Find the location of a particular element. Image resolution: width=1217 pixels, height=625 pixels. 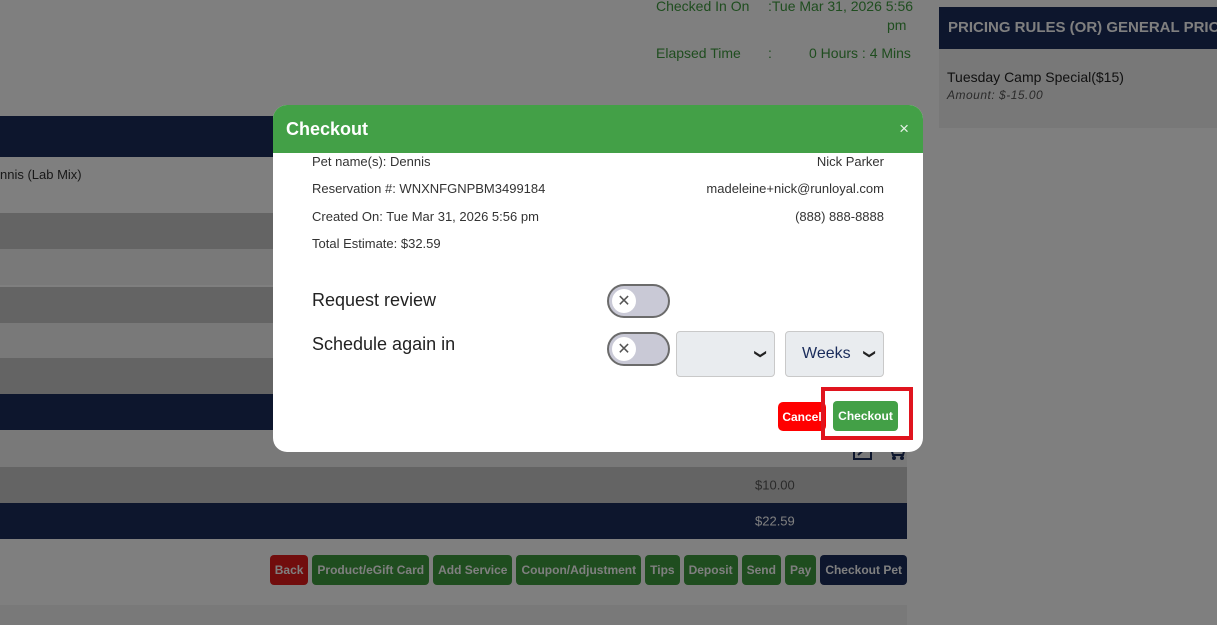

modal-header: Checkout × is located at coordinates (598, 129).